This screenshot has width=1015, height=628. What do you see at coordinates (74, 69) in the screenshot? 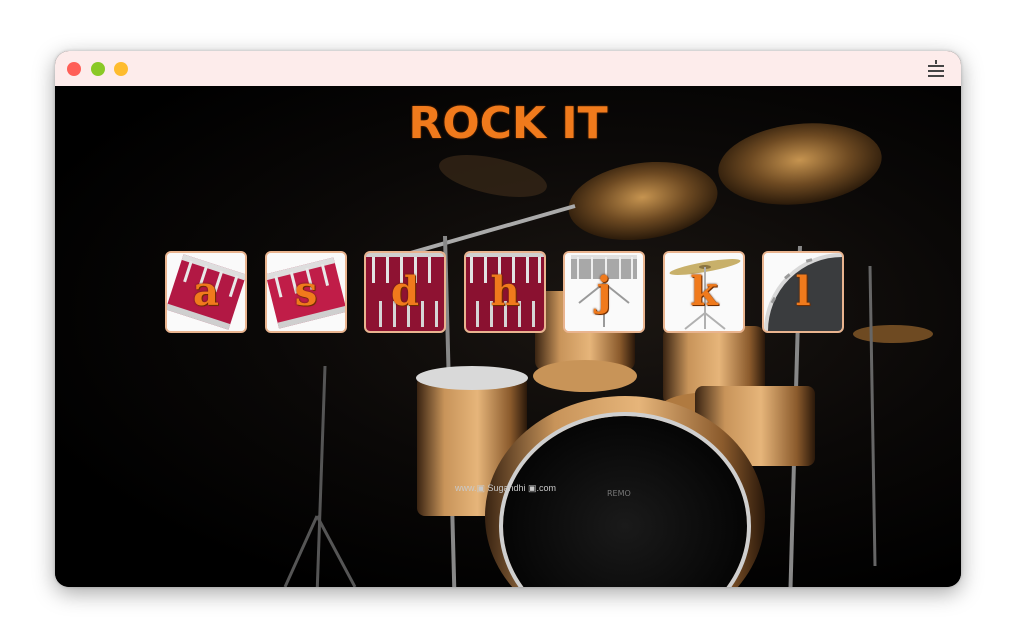
I see `close-window-button` at bounding box center [74, 69].